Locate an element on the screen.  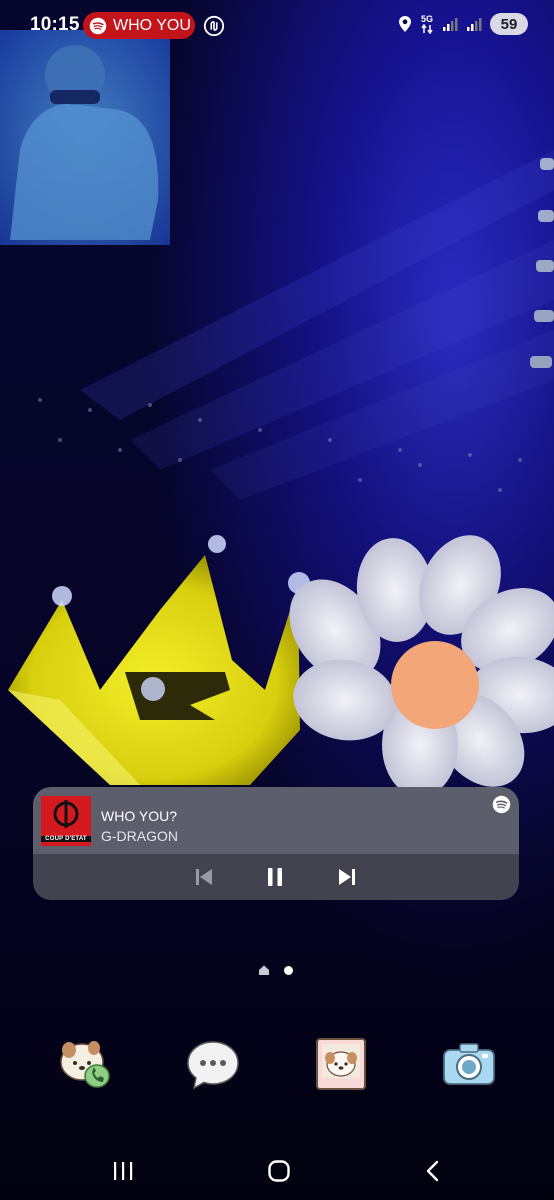
status-icons: 5G 59 is located at coordinates (463, 24).